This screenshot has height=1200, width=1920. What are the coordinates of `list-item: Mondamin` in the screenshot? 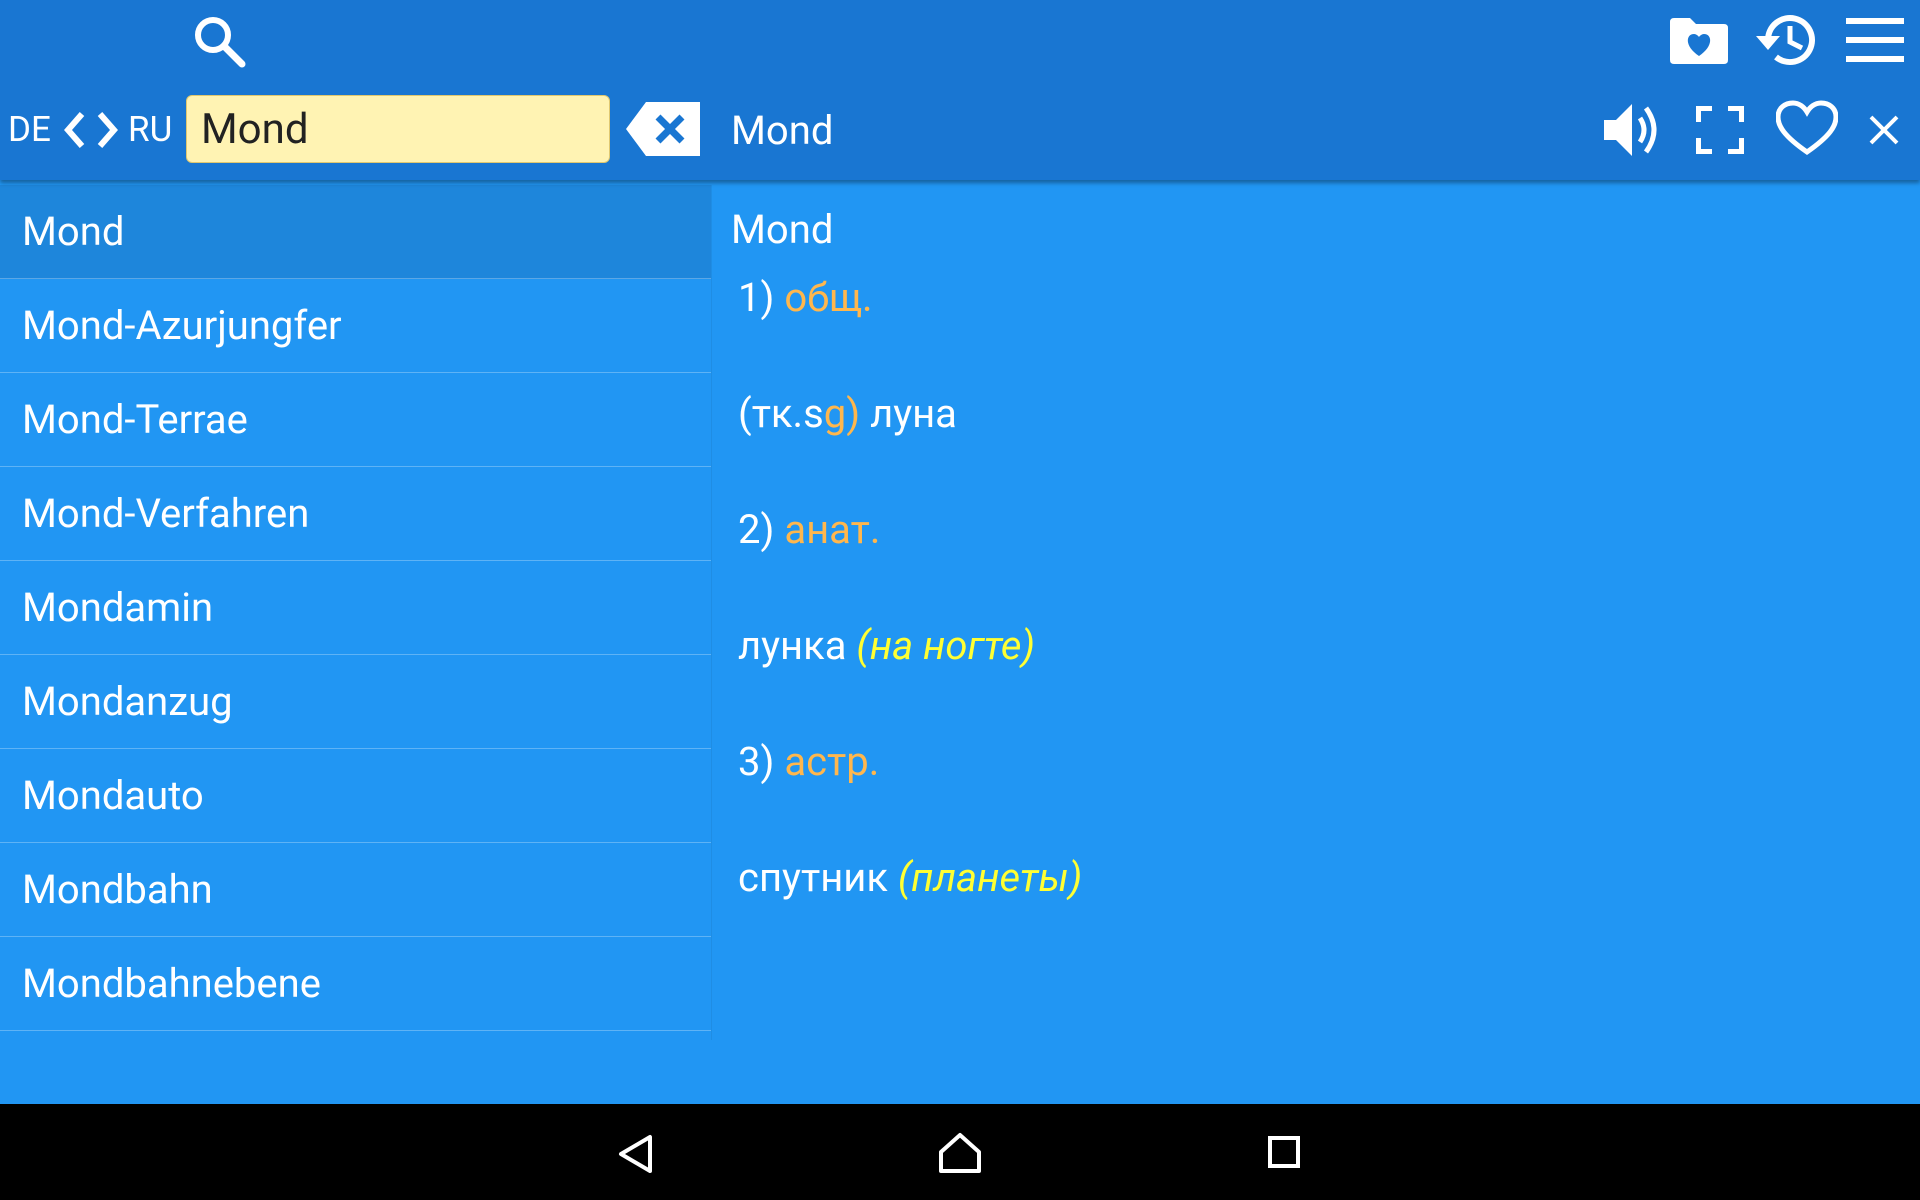 It's located at (355, 608).